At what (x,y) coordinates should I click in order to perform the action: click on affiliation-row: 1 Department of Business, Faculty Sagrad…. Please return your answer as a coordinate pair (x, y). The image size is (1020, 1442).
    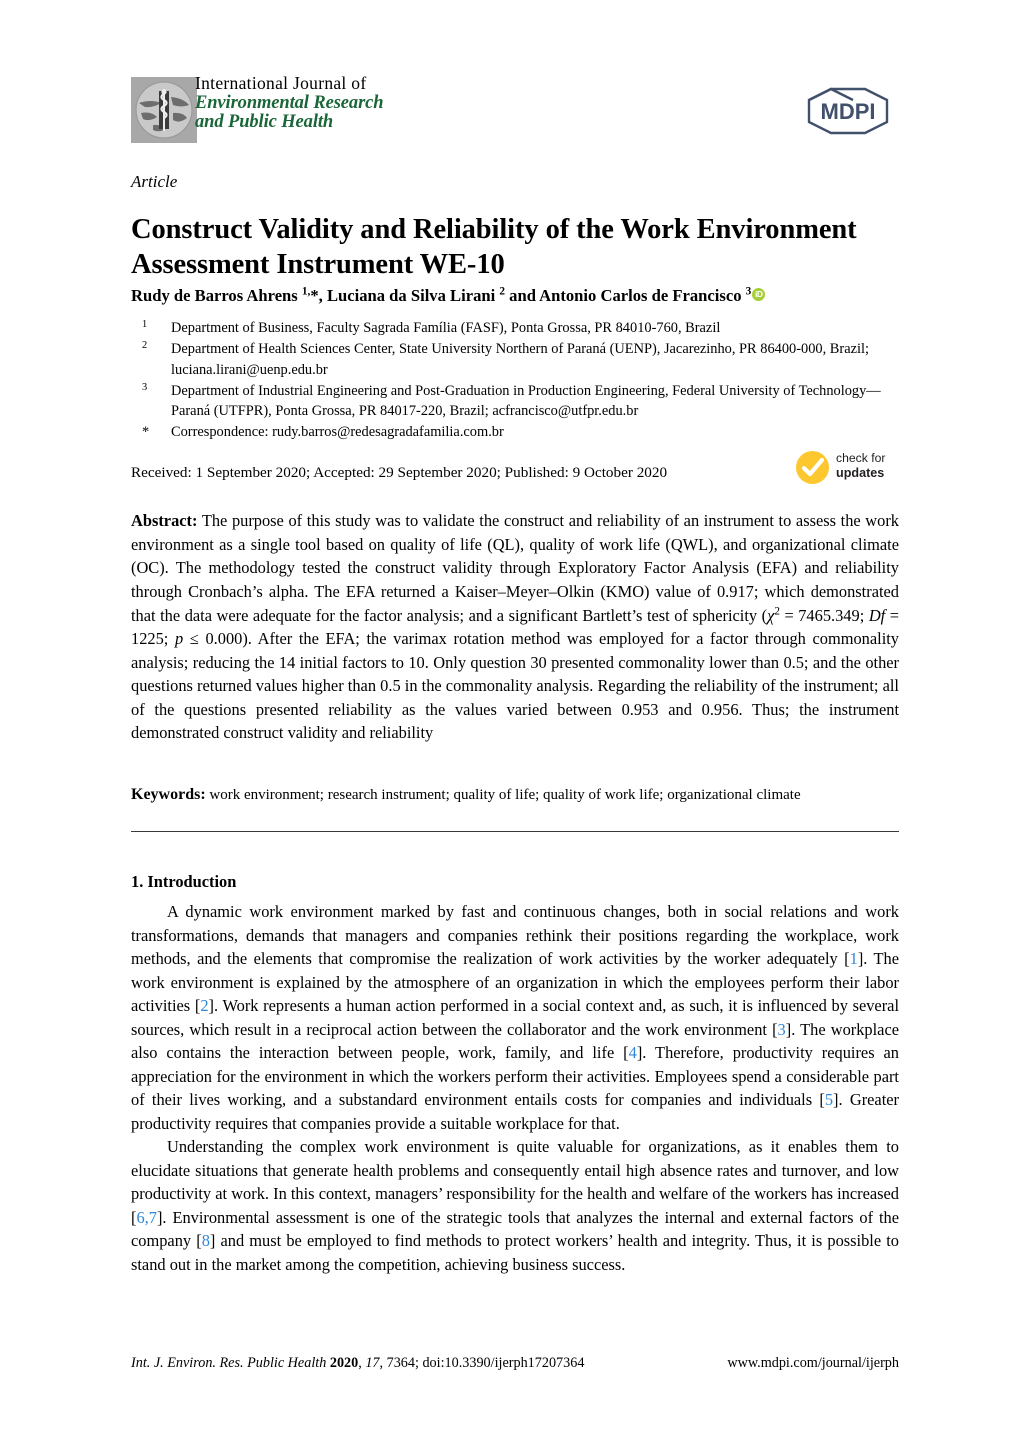
    Looking at the image, I should click on (527, 328).